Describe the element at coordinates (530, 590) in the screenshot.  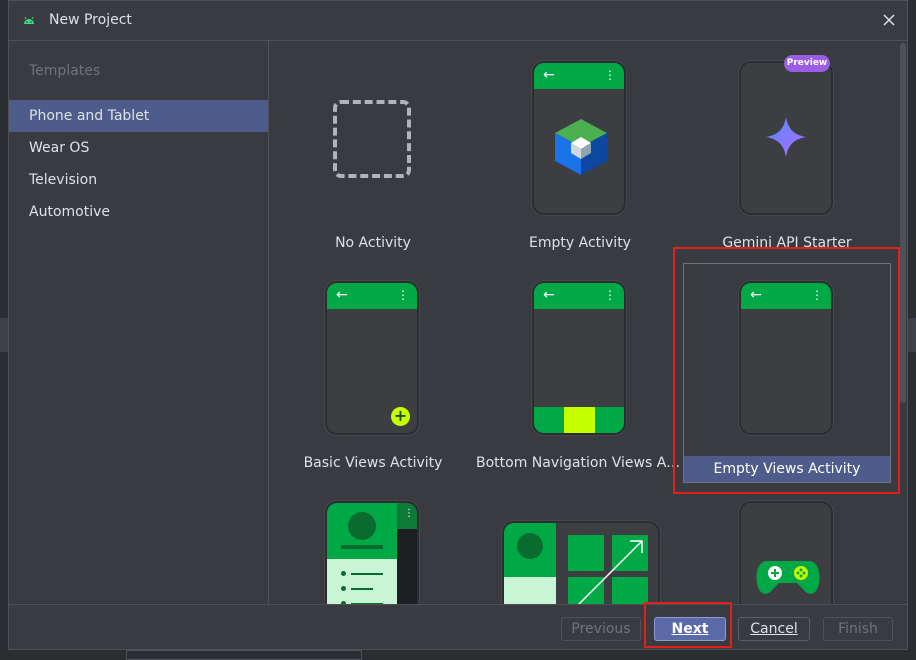
I see `tablet-list-body` at that location.